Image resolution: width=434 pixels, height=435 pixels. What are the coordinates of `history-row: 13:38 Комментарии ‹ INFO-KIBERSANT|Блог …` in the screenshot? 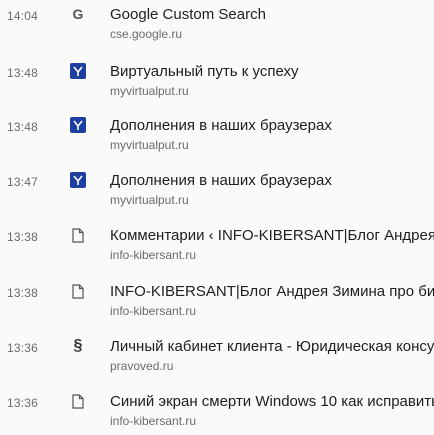 It's located at (217, 250).